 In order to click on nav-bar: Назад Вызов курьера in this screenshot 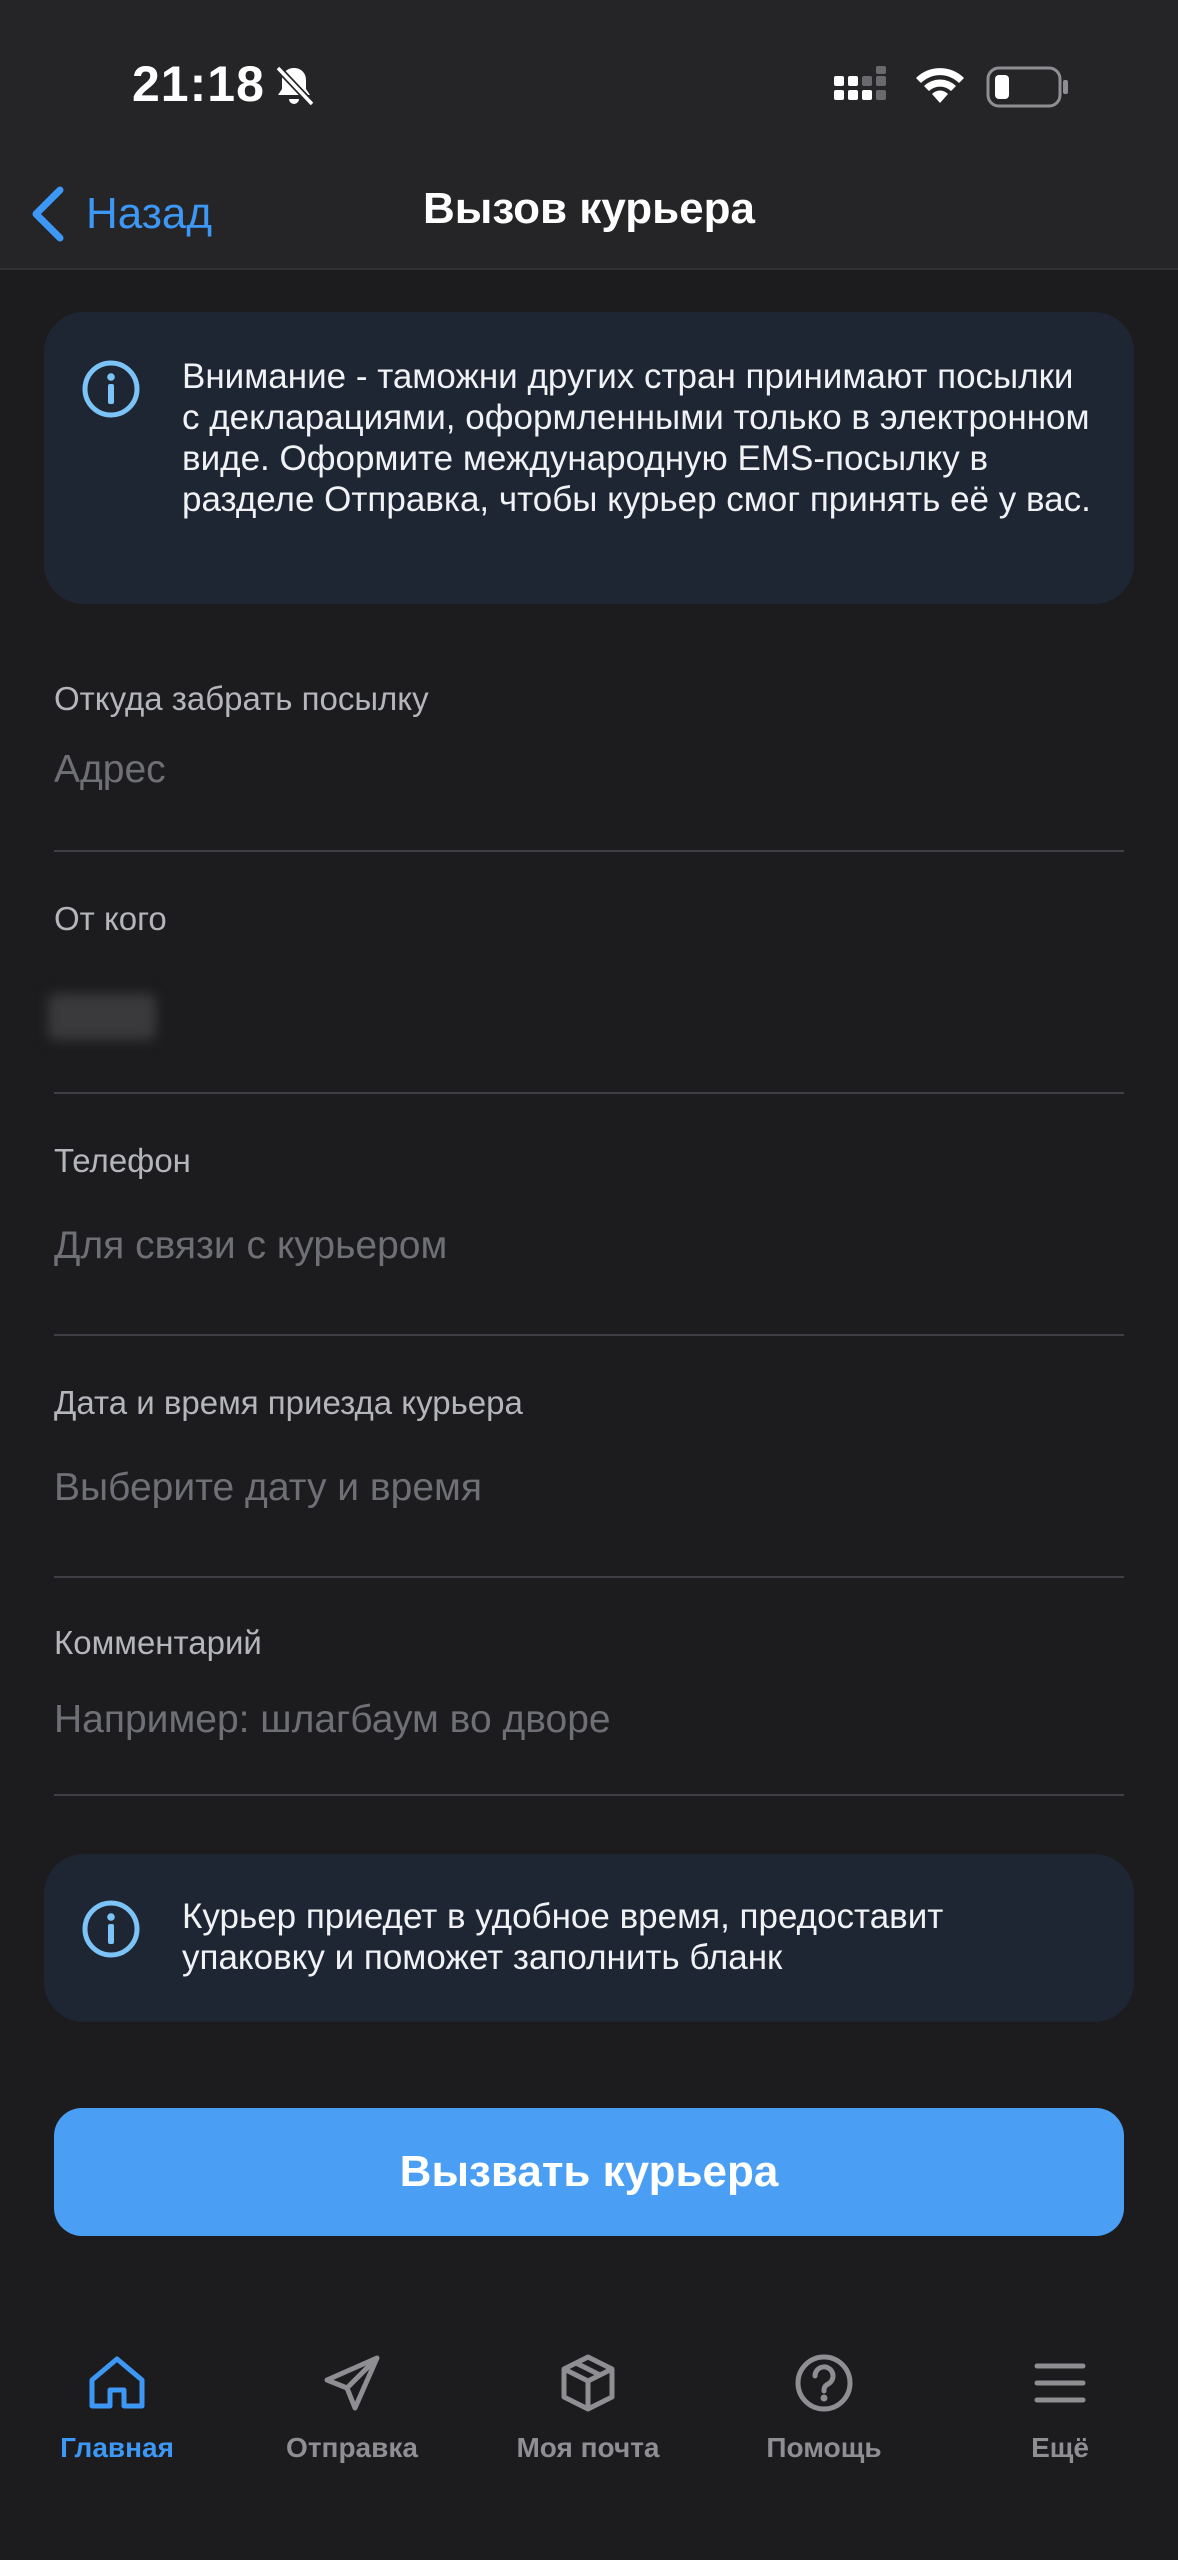, I will do `click(589, 215)`.